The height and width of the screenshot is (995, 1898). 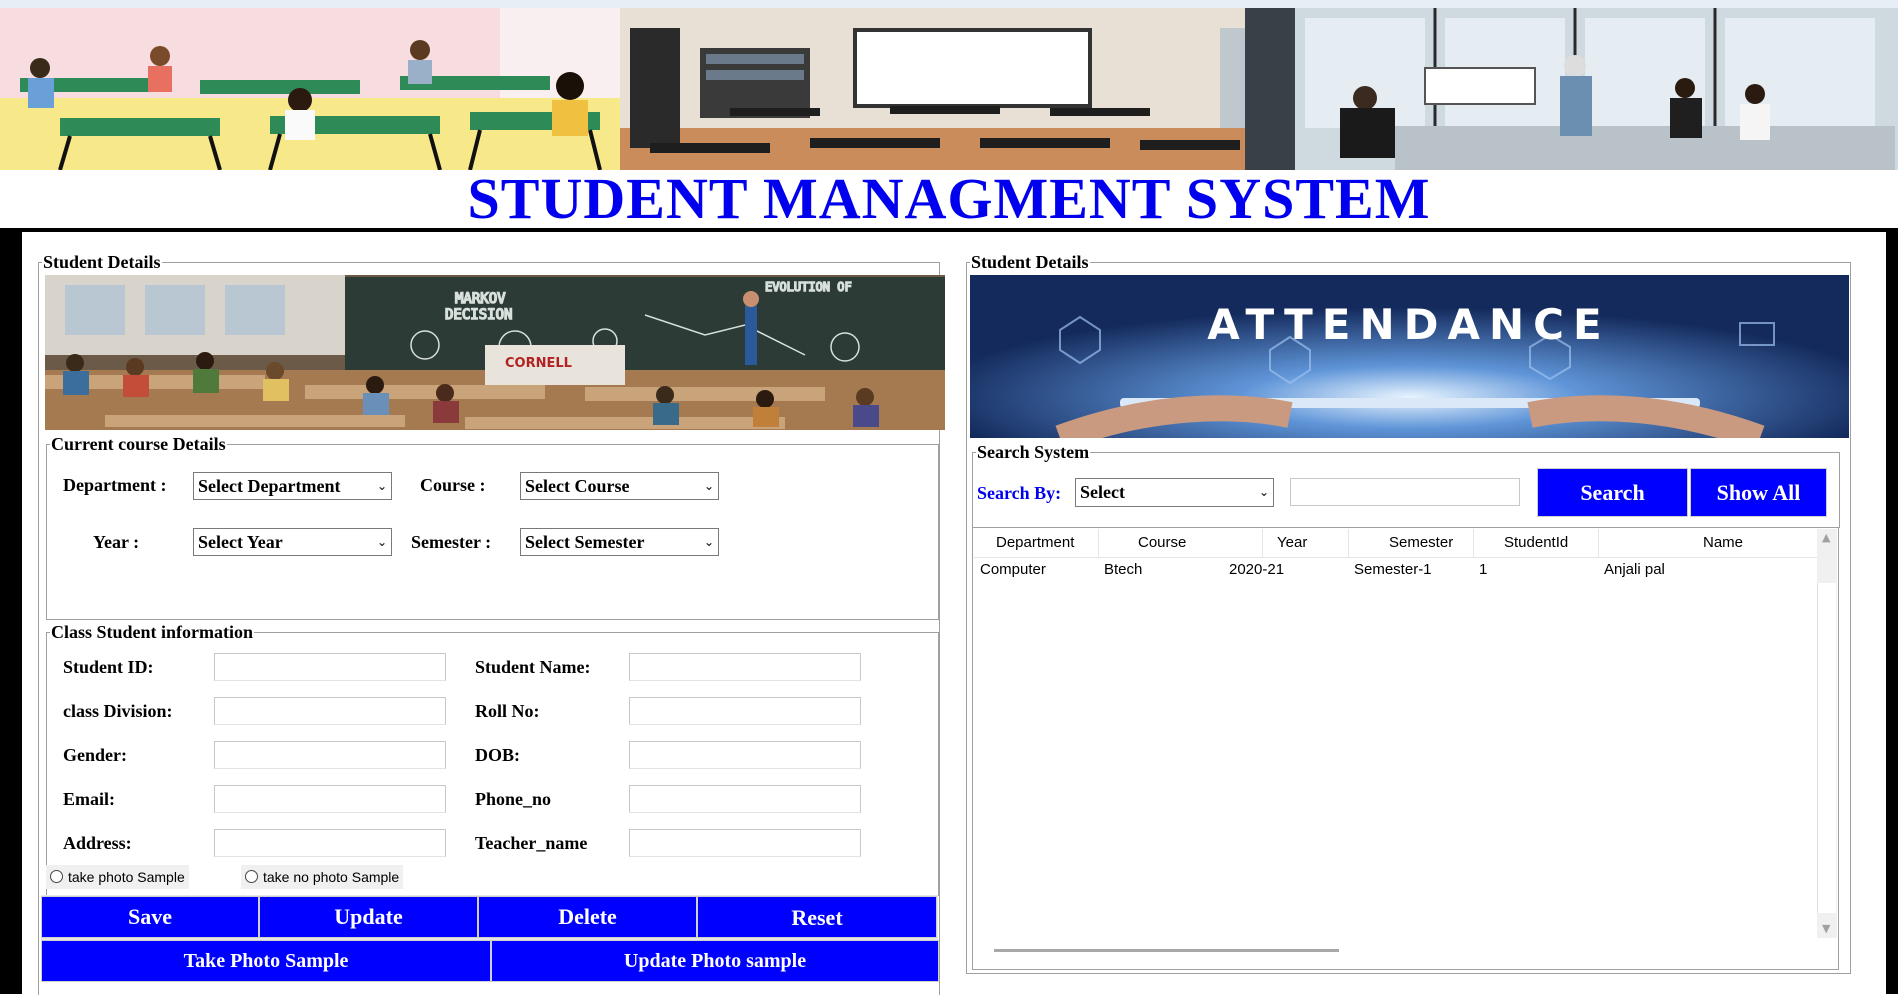 I want to click on address-label: Address:, so click(x=97, y=843).